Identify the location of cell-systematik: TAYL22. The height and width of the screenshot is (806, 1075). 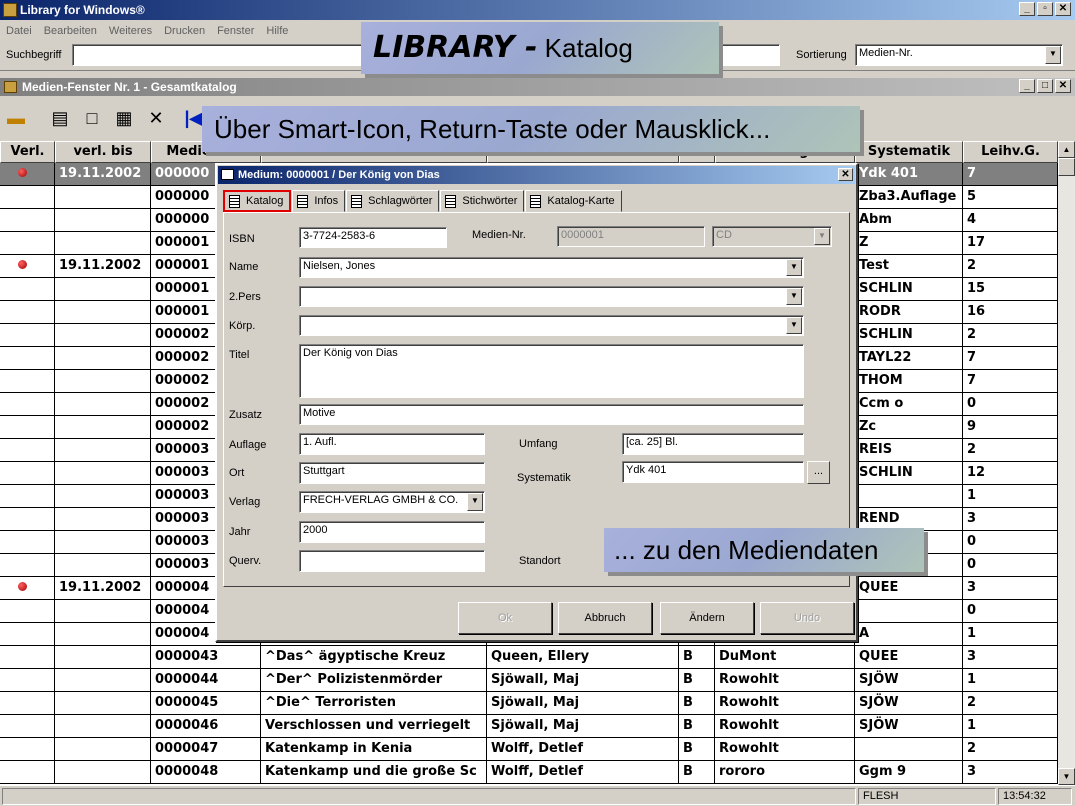
(909, 358).